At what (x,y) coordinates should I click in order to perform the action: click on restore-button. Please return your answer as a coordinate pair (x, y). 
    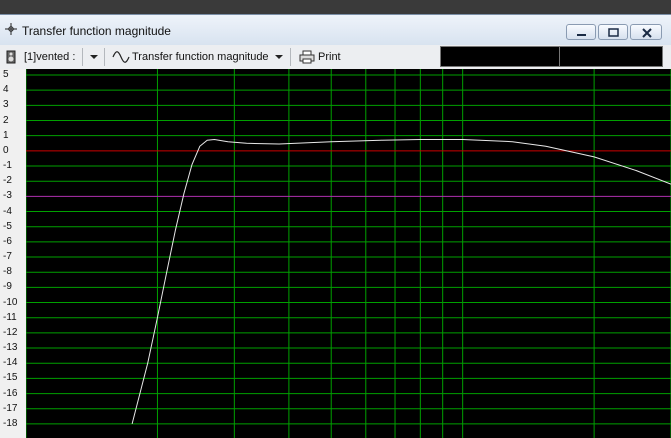
    Looking at the image, I should click on (613, 32).